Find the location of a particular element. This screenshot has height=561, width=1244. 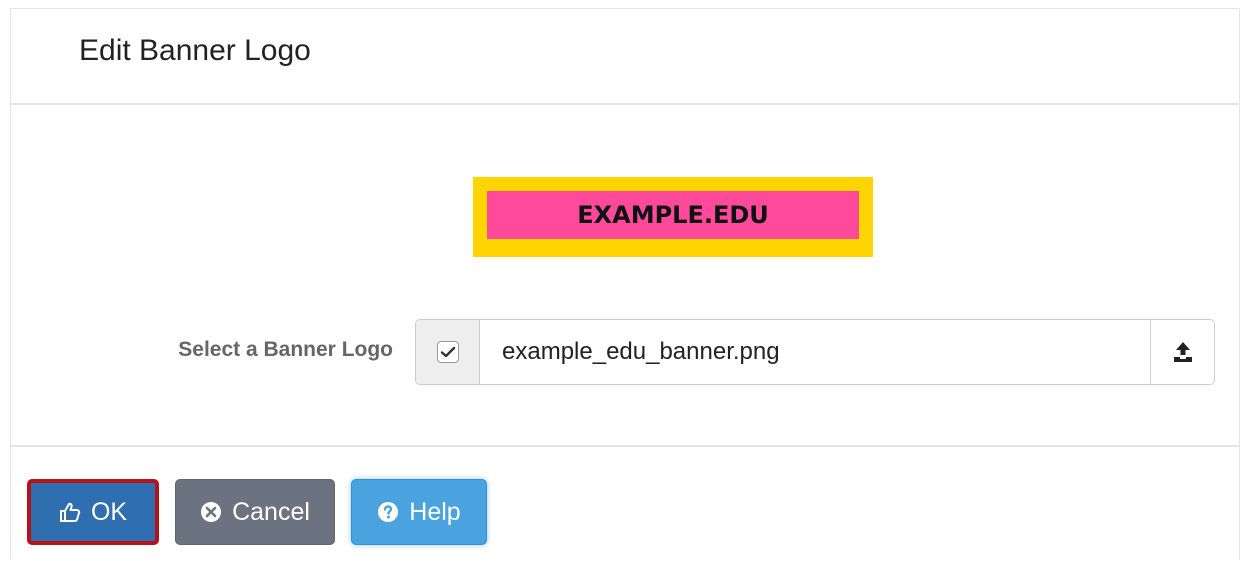

upload-icon is located at coordinates (1183, 352).